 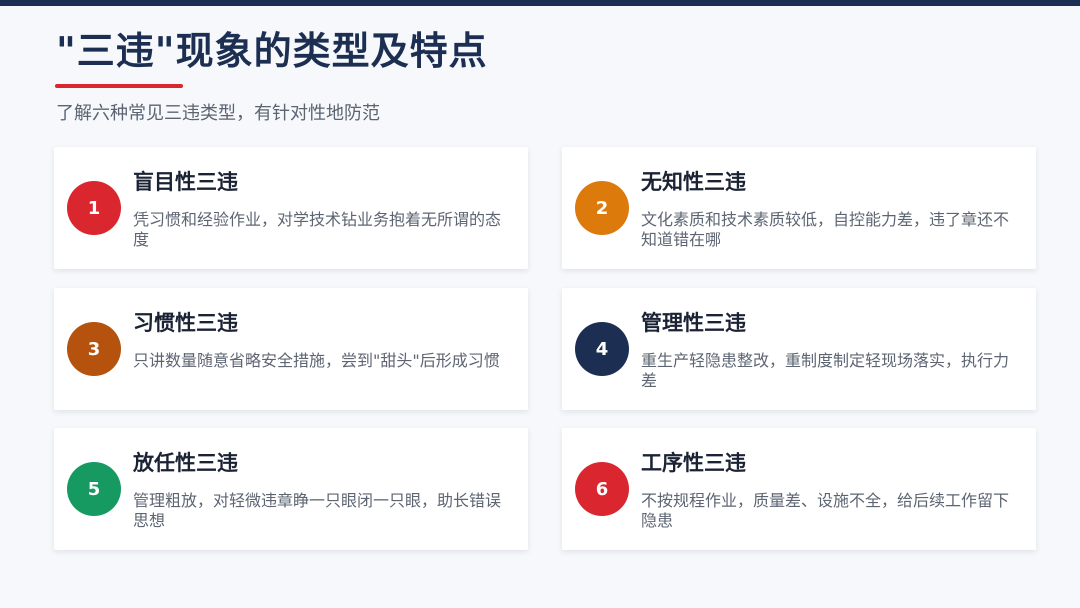 I want to click on violation-card-5: 5 放任性三违 管理粗放，对轻微违章睁一只眼闭一只眼，助长错误思想, so click(x=291, y=489).